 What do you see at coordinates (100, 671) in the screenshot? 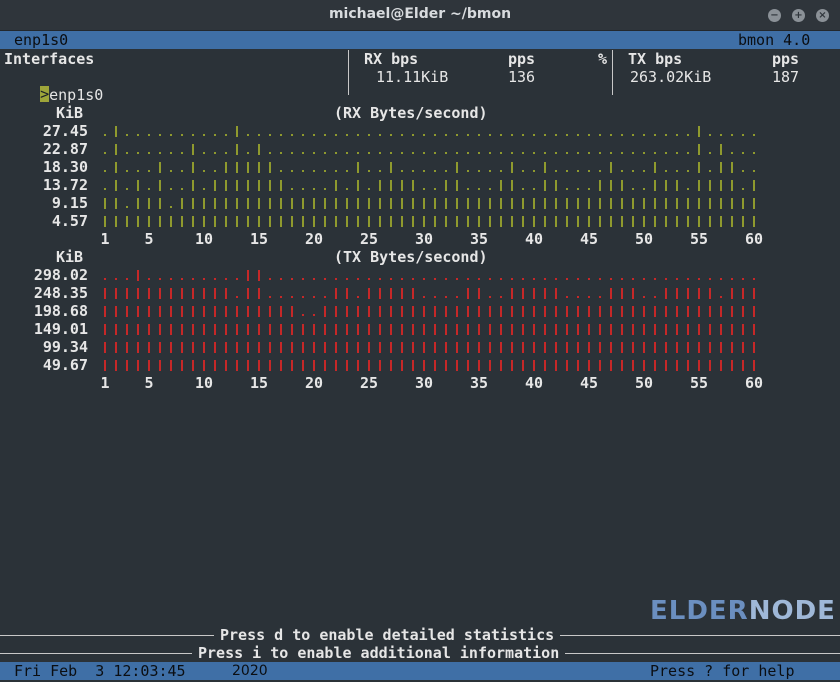
I see `status-datetime: Fri Feb 3 12:03:45` at bounding box center [100, 671].